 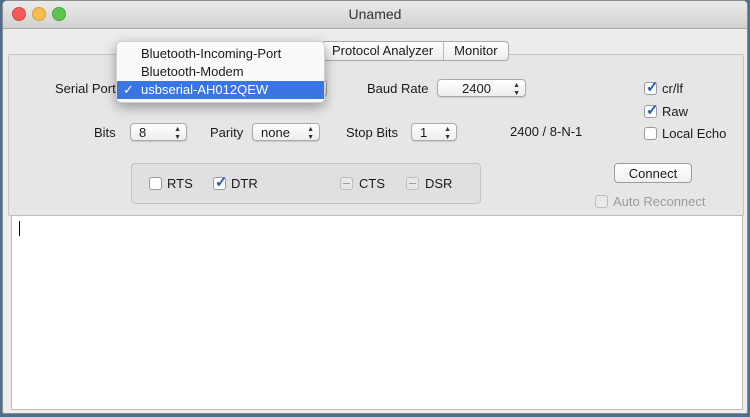 I want to click on rts-label: RTS, so click(x=180, y=183).